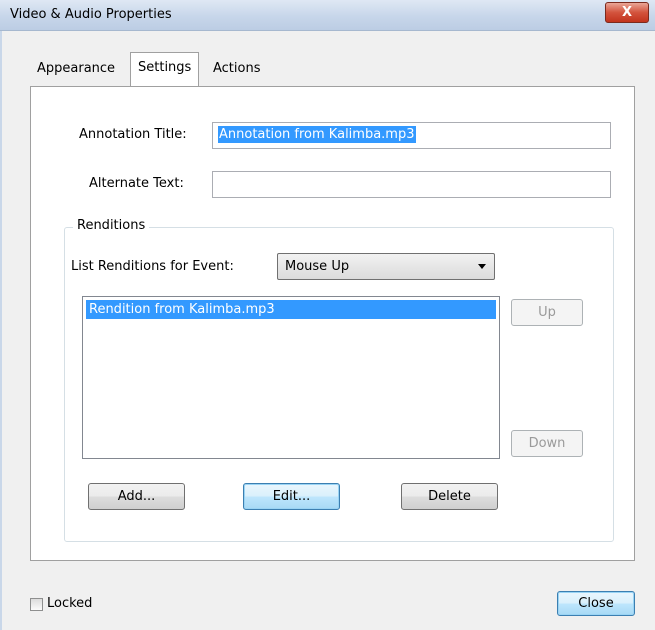  What do you see at coordinates (317, 266) in the screenshot?
I see `event-dropdown-value: Mouse Up` at bounding box center [317, 266].